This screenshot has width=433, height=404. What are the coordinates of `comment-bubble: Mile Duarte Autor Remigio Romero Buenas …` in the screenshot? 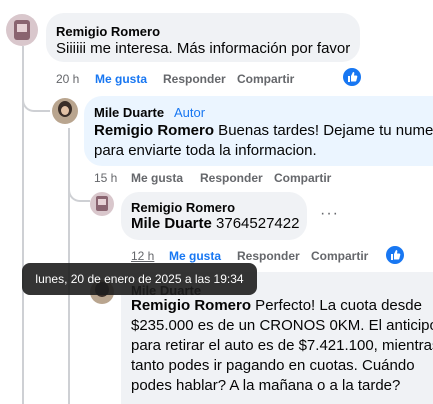 It's located at (258, 131).